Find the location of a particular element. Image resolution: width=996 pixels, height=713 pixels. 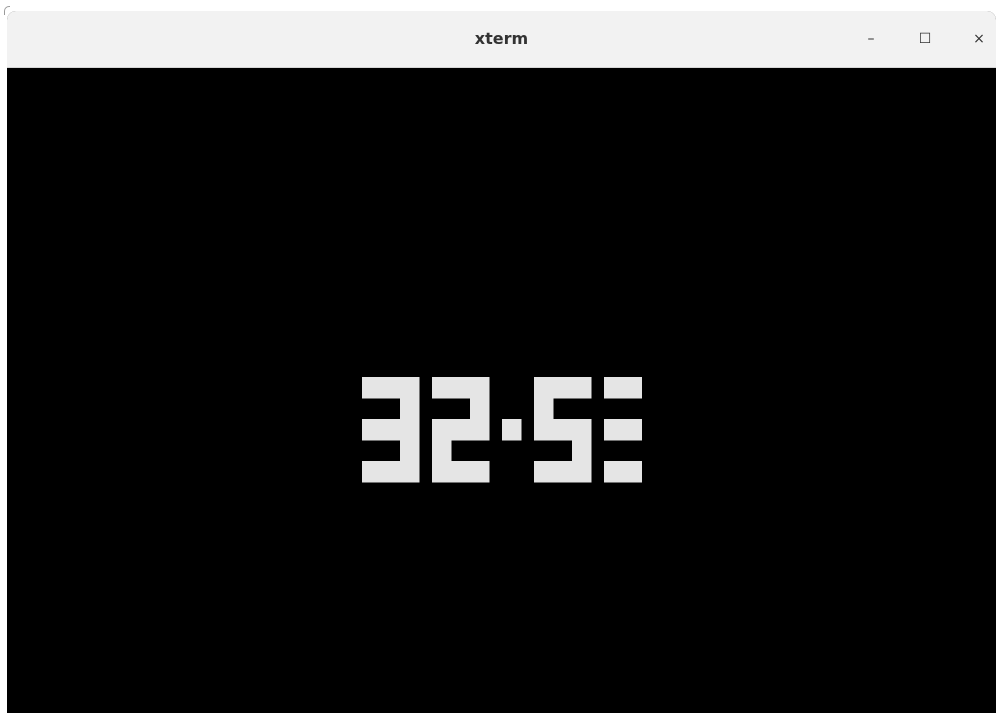

window-title: xterm is located at coordinates (501, 38).